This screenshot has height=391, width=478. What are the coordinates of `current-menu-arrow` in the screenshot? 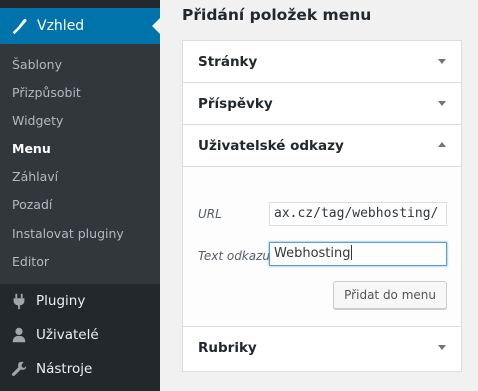 It's located at (156, 26).